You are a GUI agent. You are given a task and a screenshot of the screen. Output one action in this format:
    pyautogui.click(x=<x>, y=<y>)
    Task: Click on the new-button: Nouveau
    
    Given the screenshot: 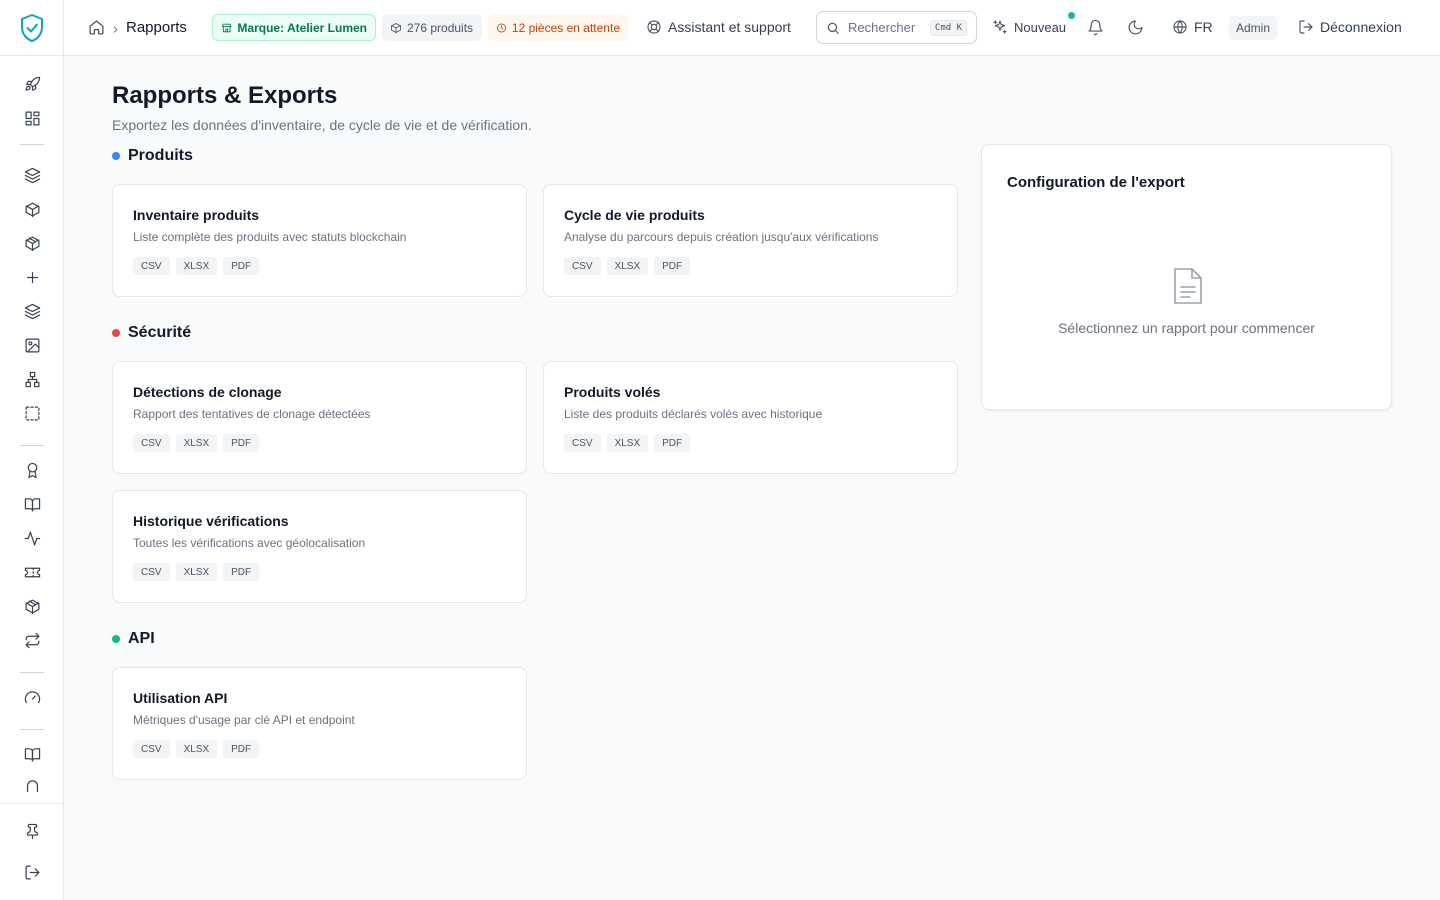 What is the action you would take?
    pyautogui.click(x=1029, y=27)
    